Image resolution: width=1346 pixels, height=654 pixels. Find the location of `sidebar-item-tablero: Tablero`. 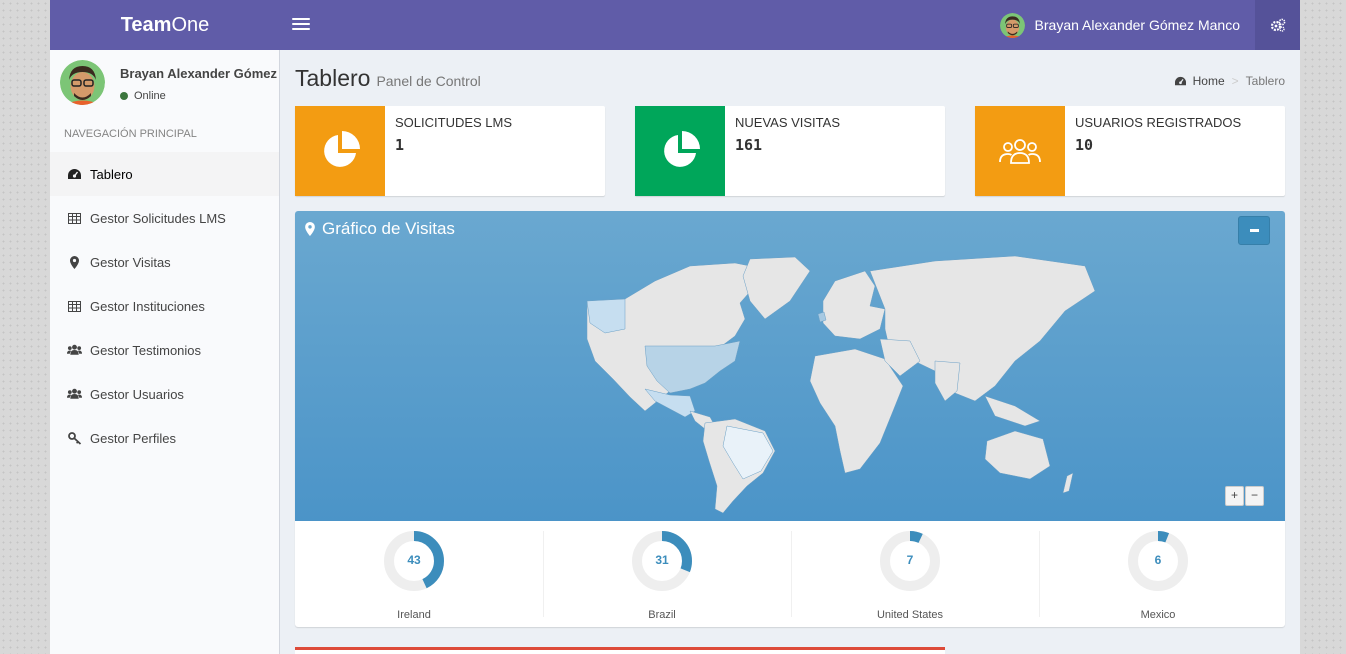

sidebar-item-tablero: Tablero is located at coordinates (164, 174).